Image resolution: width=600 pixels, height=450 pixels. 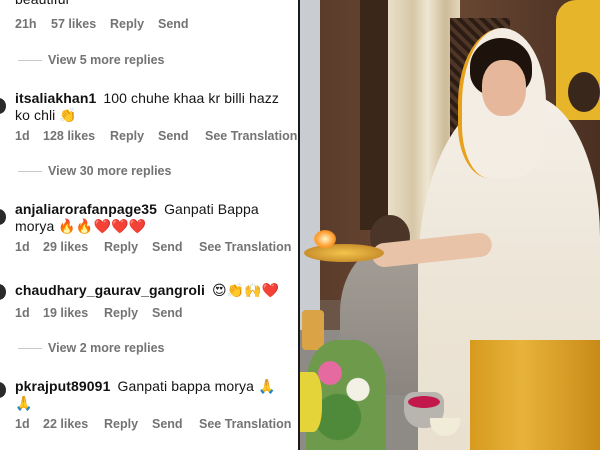 What do you see at coordinates (26, 24) in the screenshot?
I see `comment-time: 21h` at bounding box center [26, 24].